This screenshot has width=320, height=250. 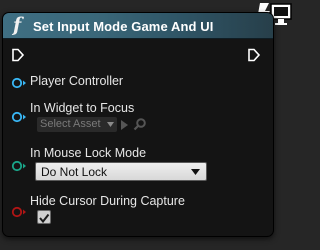 What do you see at coordinates (88, 153) in the screenshot?
I see `in-mouse-lock-mode-label: In Mouse Lock Mode` at bounding box center [88, 153].